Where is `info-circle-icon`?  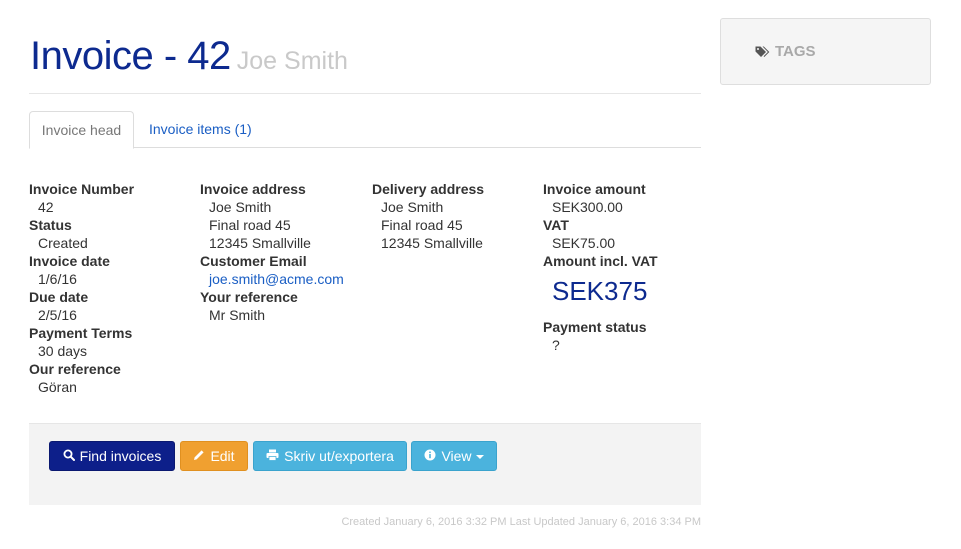 info-circle-icon is located at coordinates (430, 457).